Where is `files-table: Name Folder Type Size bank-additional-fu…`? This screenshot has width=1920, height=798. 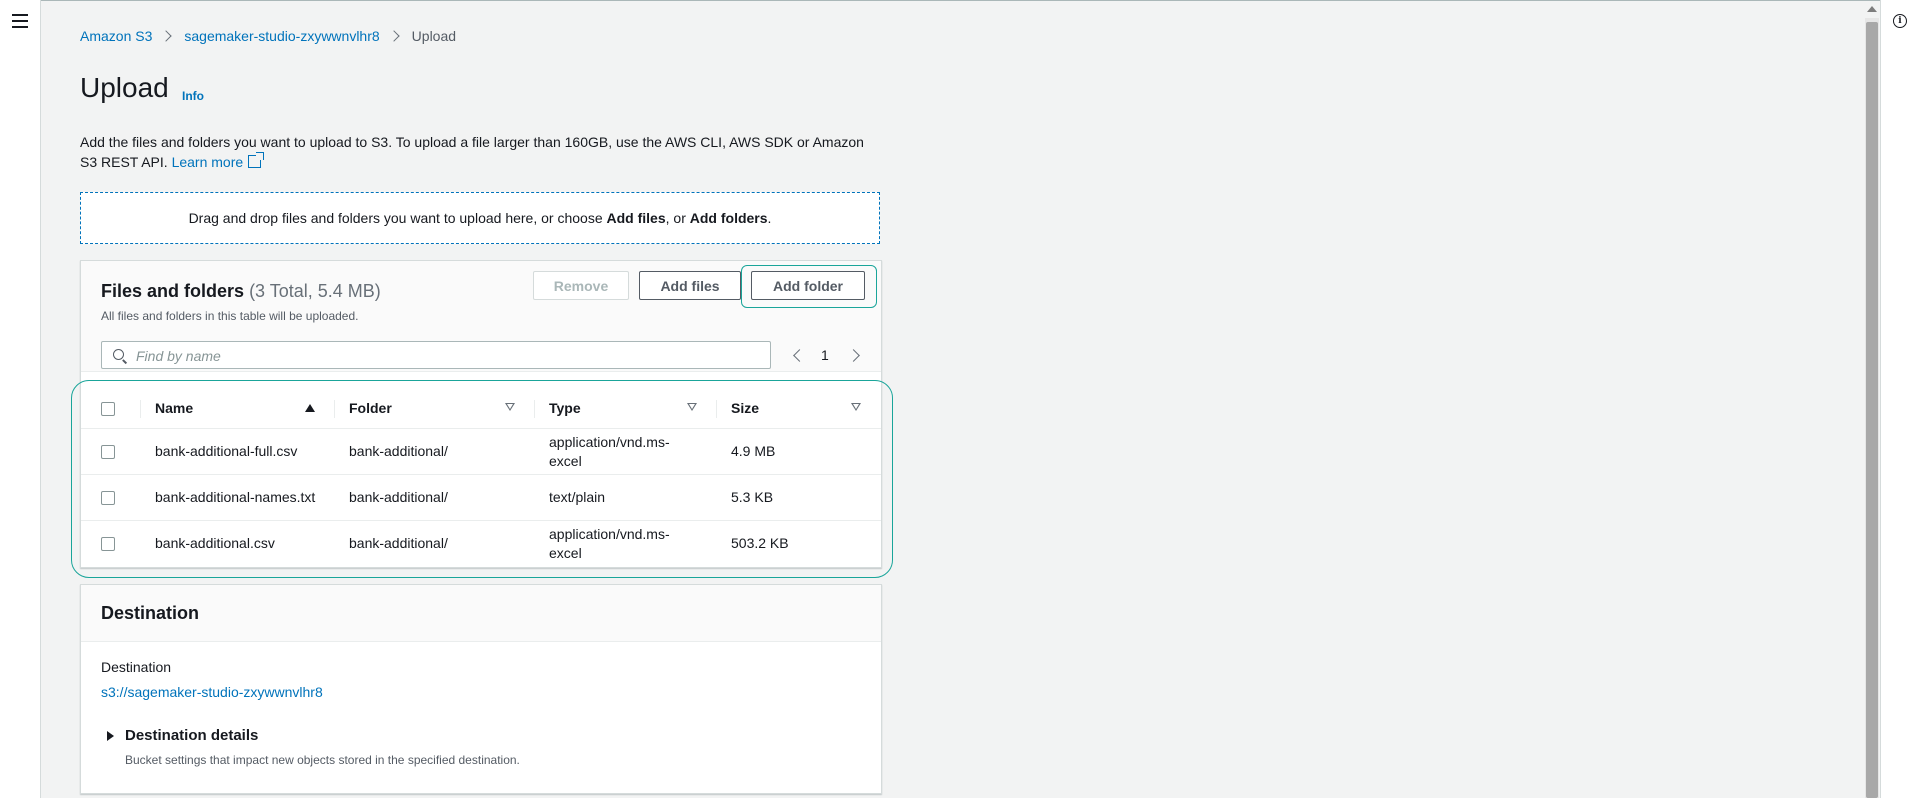
files-table: Name Folder Type Size bank-additional-fu… is located at coordinates (481, 477).